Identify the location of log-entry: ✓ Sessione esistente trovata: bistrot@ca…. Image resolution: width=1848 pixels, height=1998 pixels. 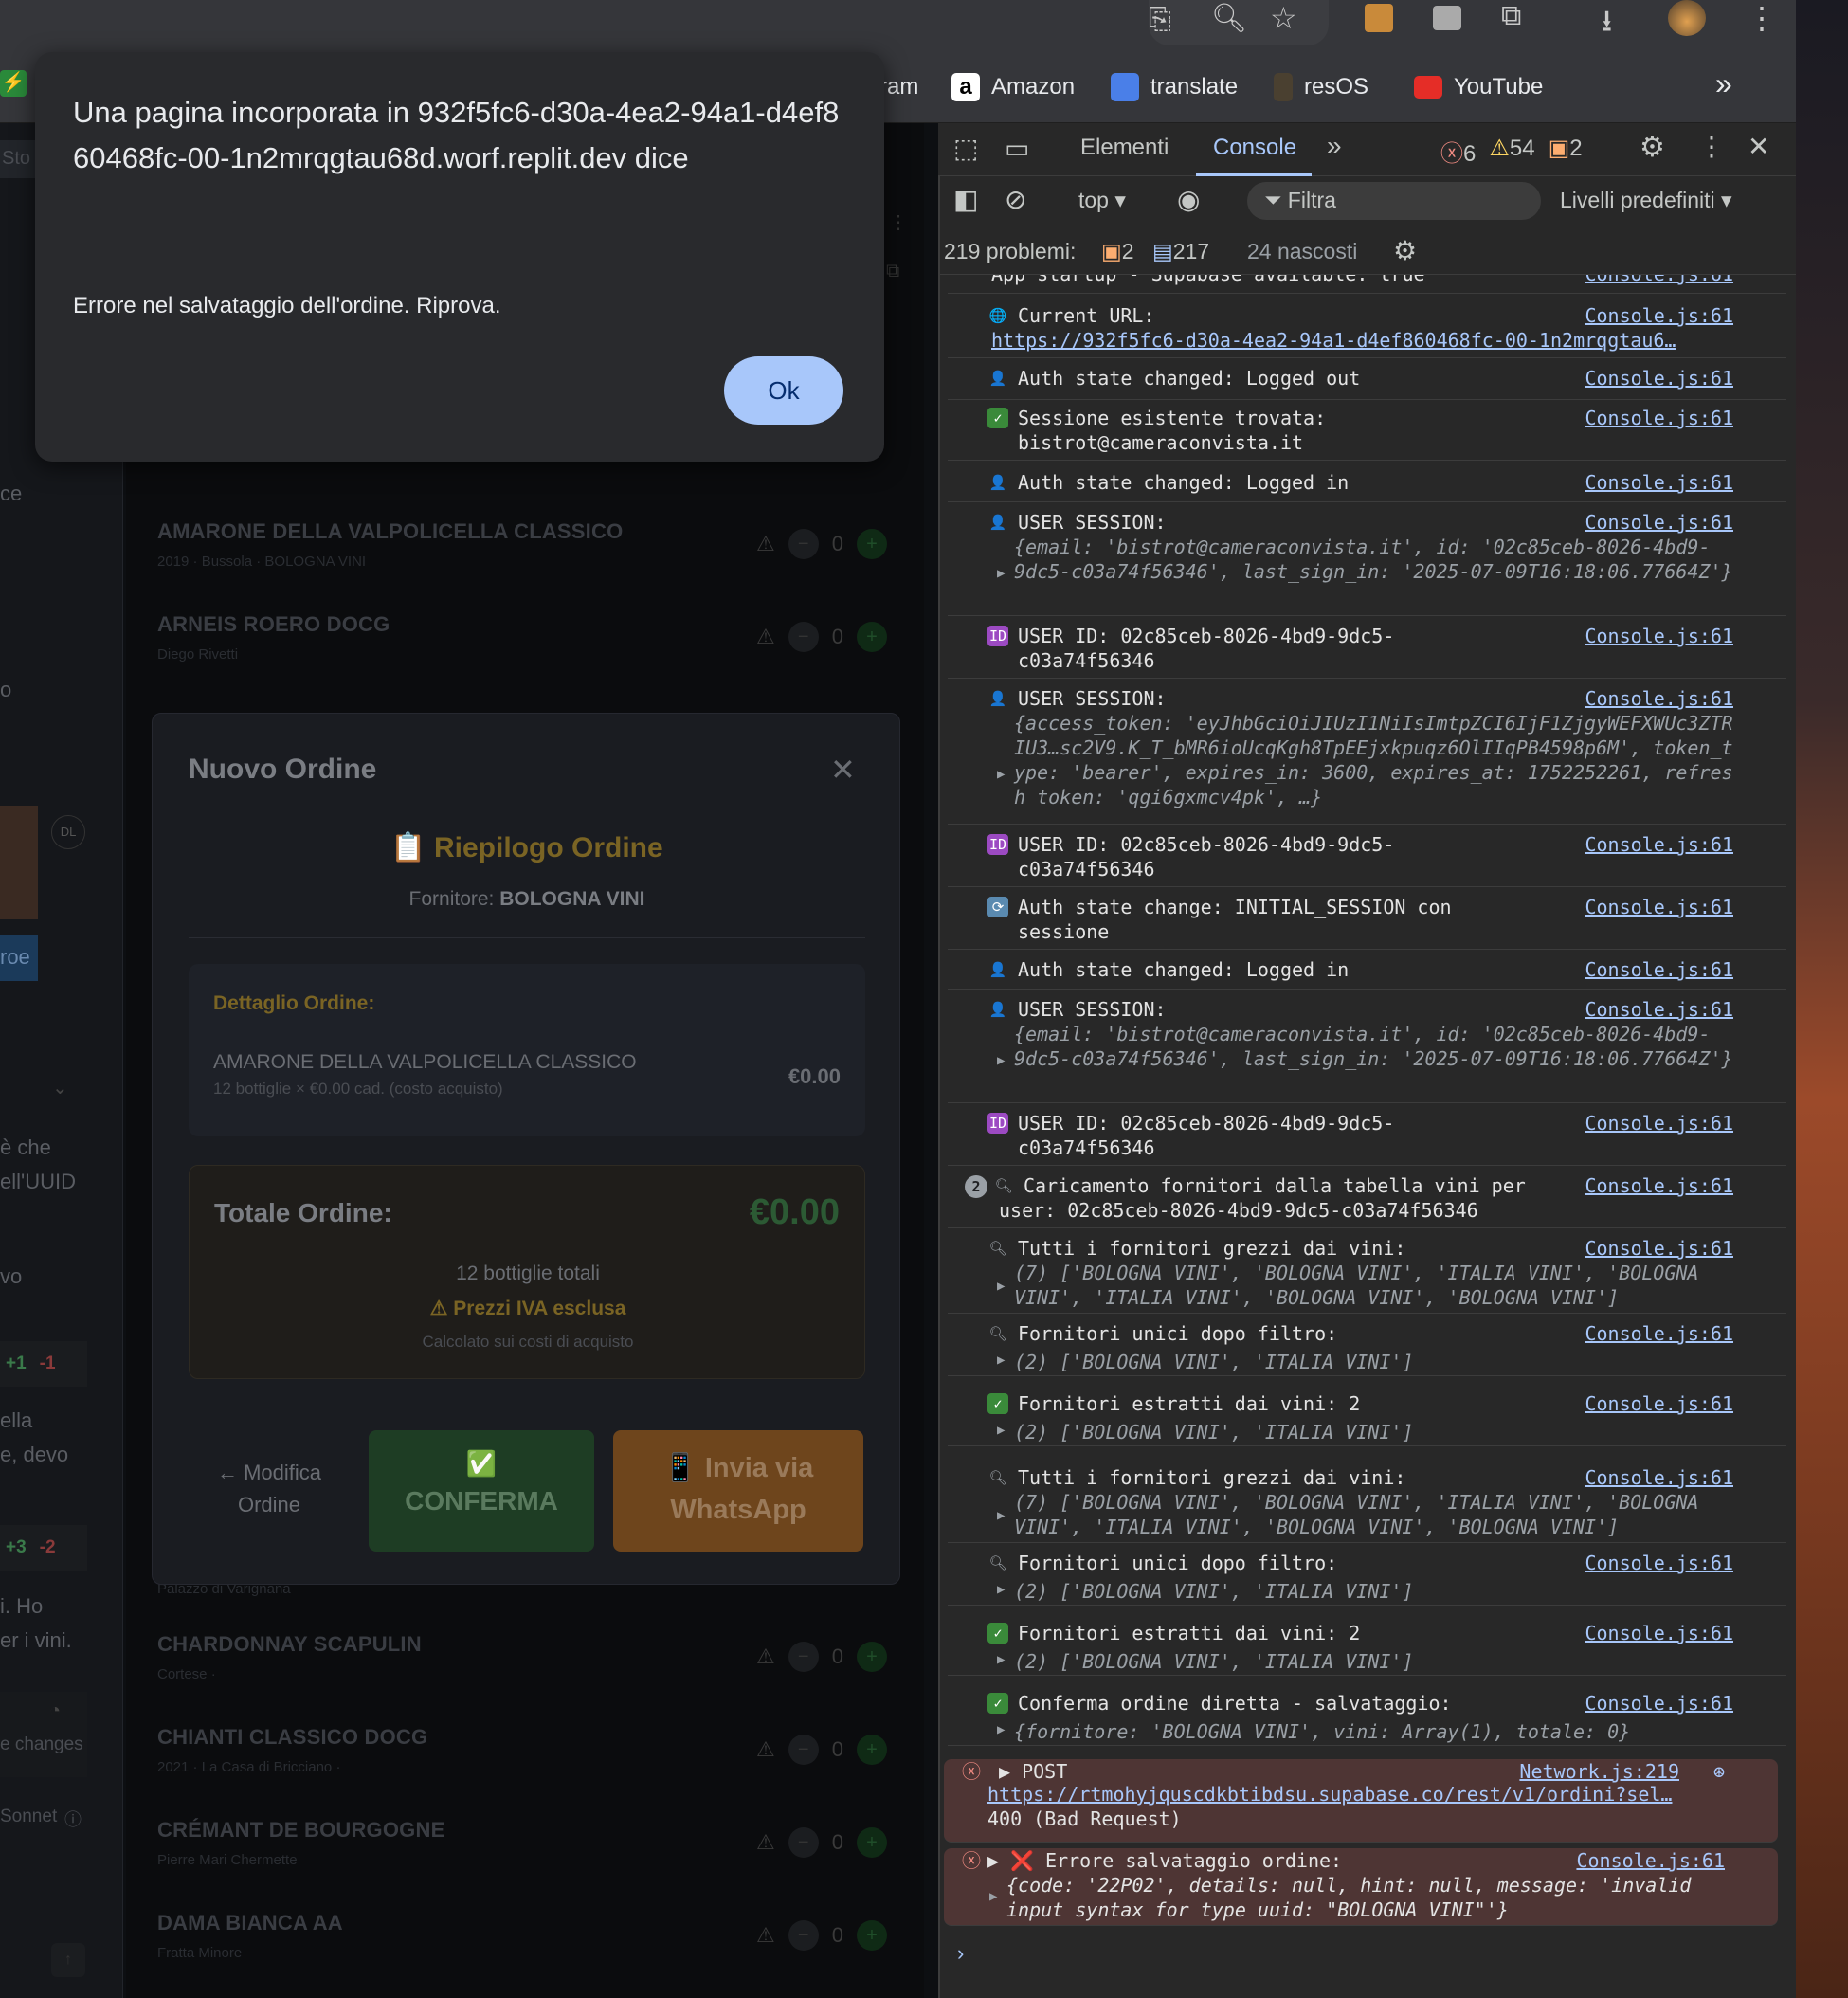
(1367, 434).